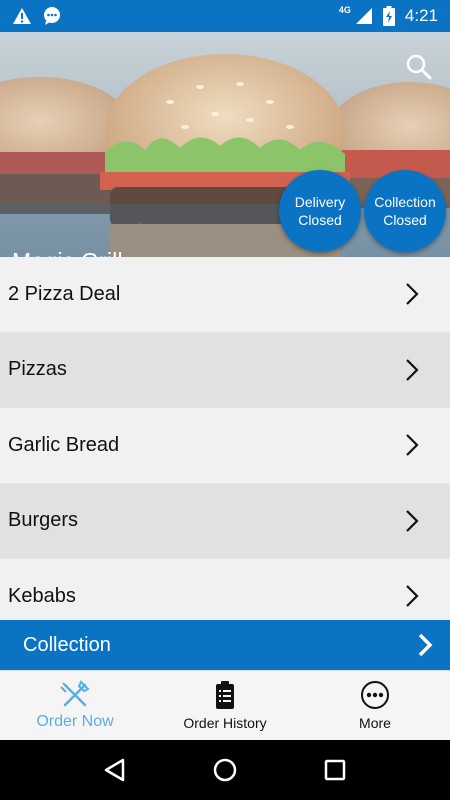  What do you see at coordinates (225, 16) in the screenshot?
I see `status-bar: 4G 4:21` at bounding box center [225, 16].